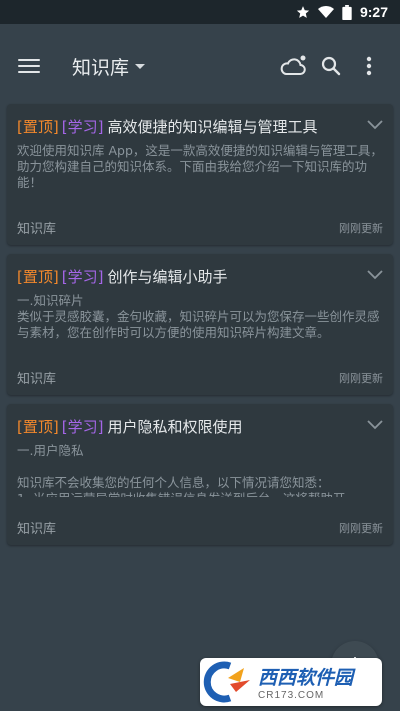 This screenshot has width=400, height=711. I want to click on watermark-logo: 西西软件园 CR173.COM, so click(291, 682).